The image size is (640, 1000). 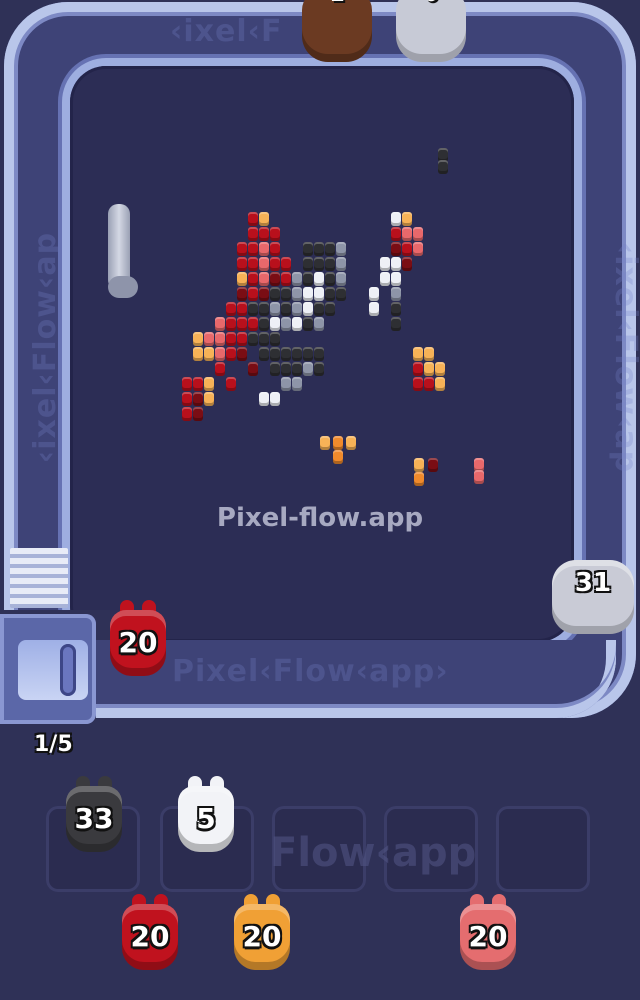 I want to click on slot-shooter-white: 5, so click(x=206, y=818).